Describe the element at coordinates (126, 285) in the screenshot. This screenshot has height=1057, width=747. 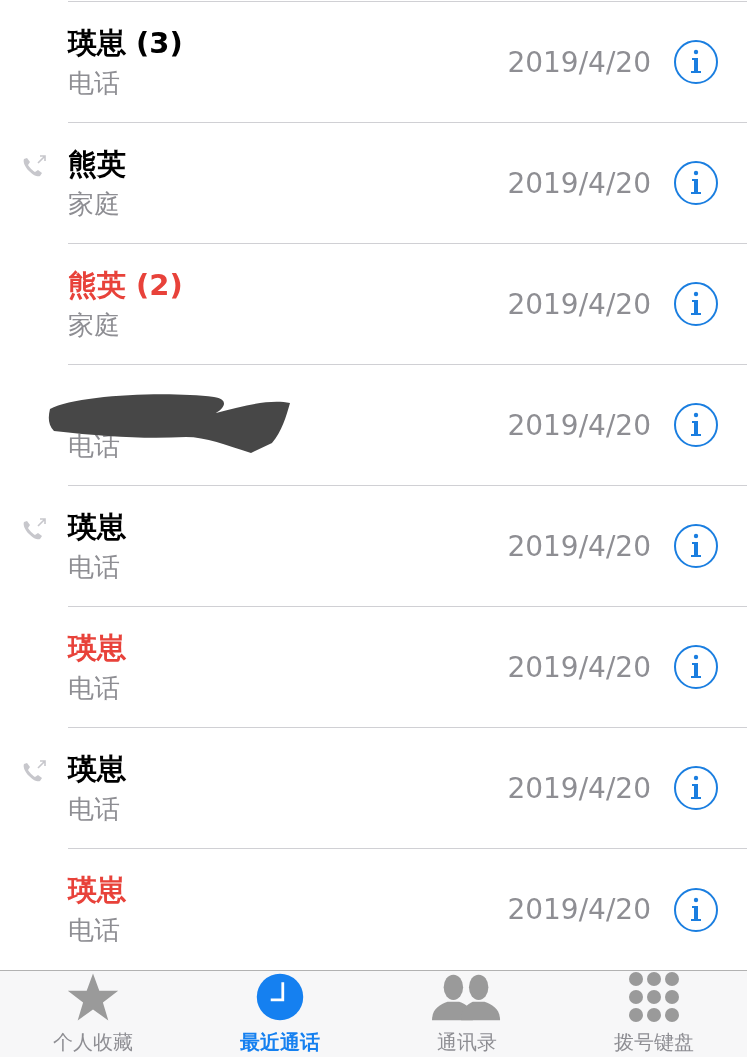
I see `caller-name: 熊英 (2)` at that location.